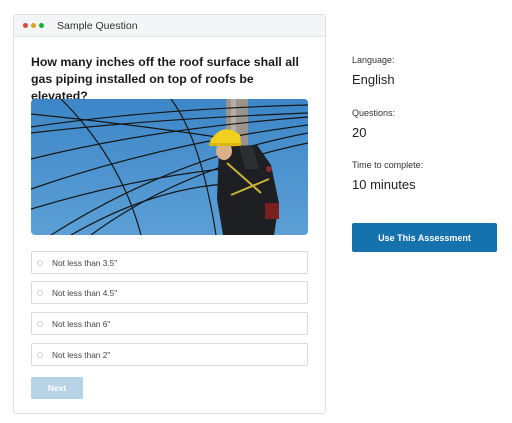 Image resolution: width=512 pixels, height=423 pixels. I want to click on questions-label: Questions:, so click(374, 113).